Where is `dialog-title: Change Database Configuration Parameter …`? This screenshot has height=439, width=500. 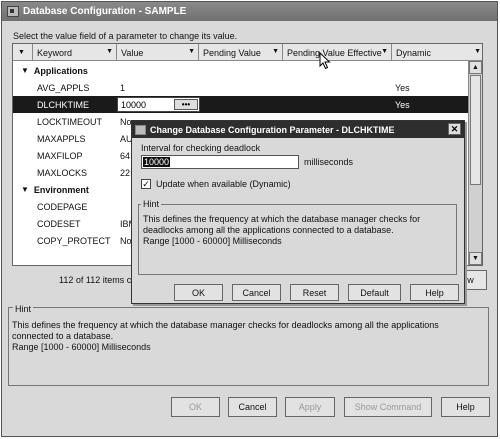 dialog-title: Change Database Configuration Parameter … is located at coordinates (272, 129).